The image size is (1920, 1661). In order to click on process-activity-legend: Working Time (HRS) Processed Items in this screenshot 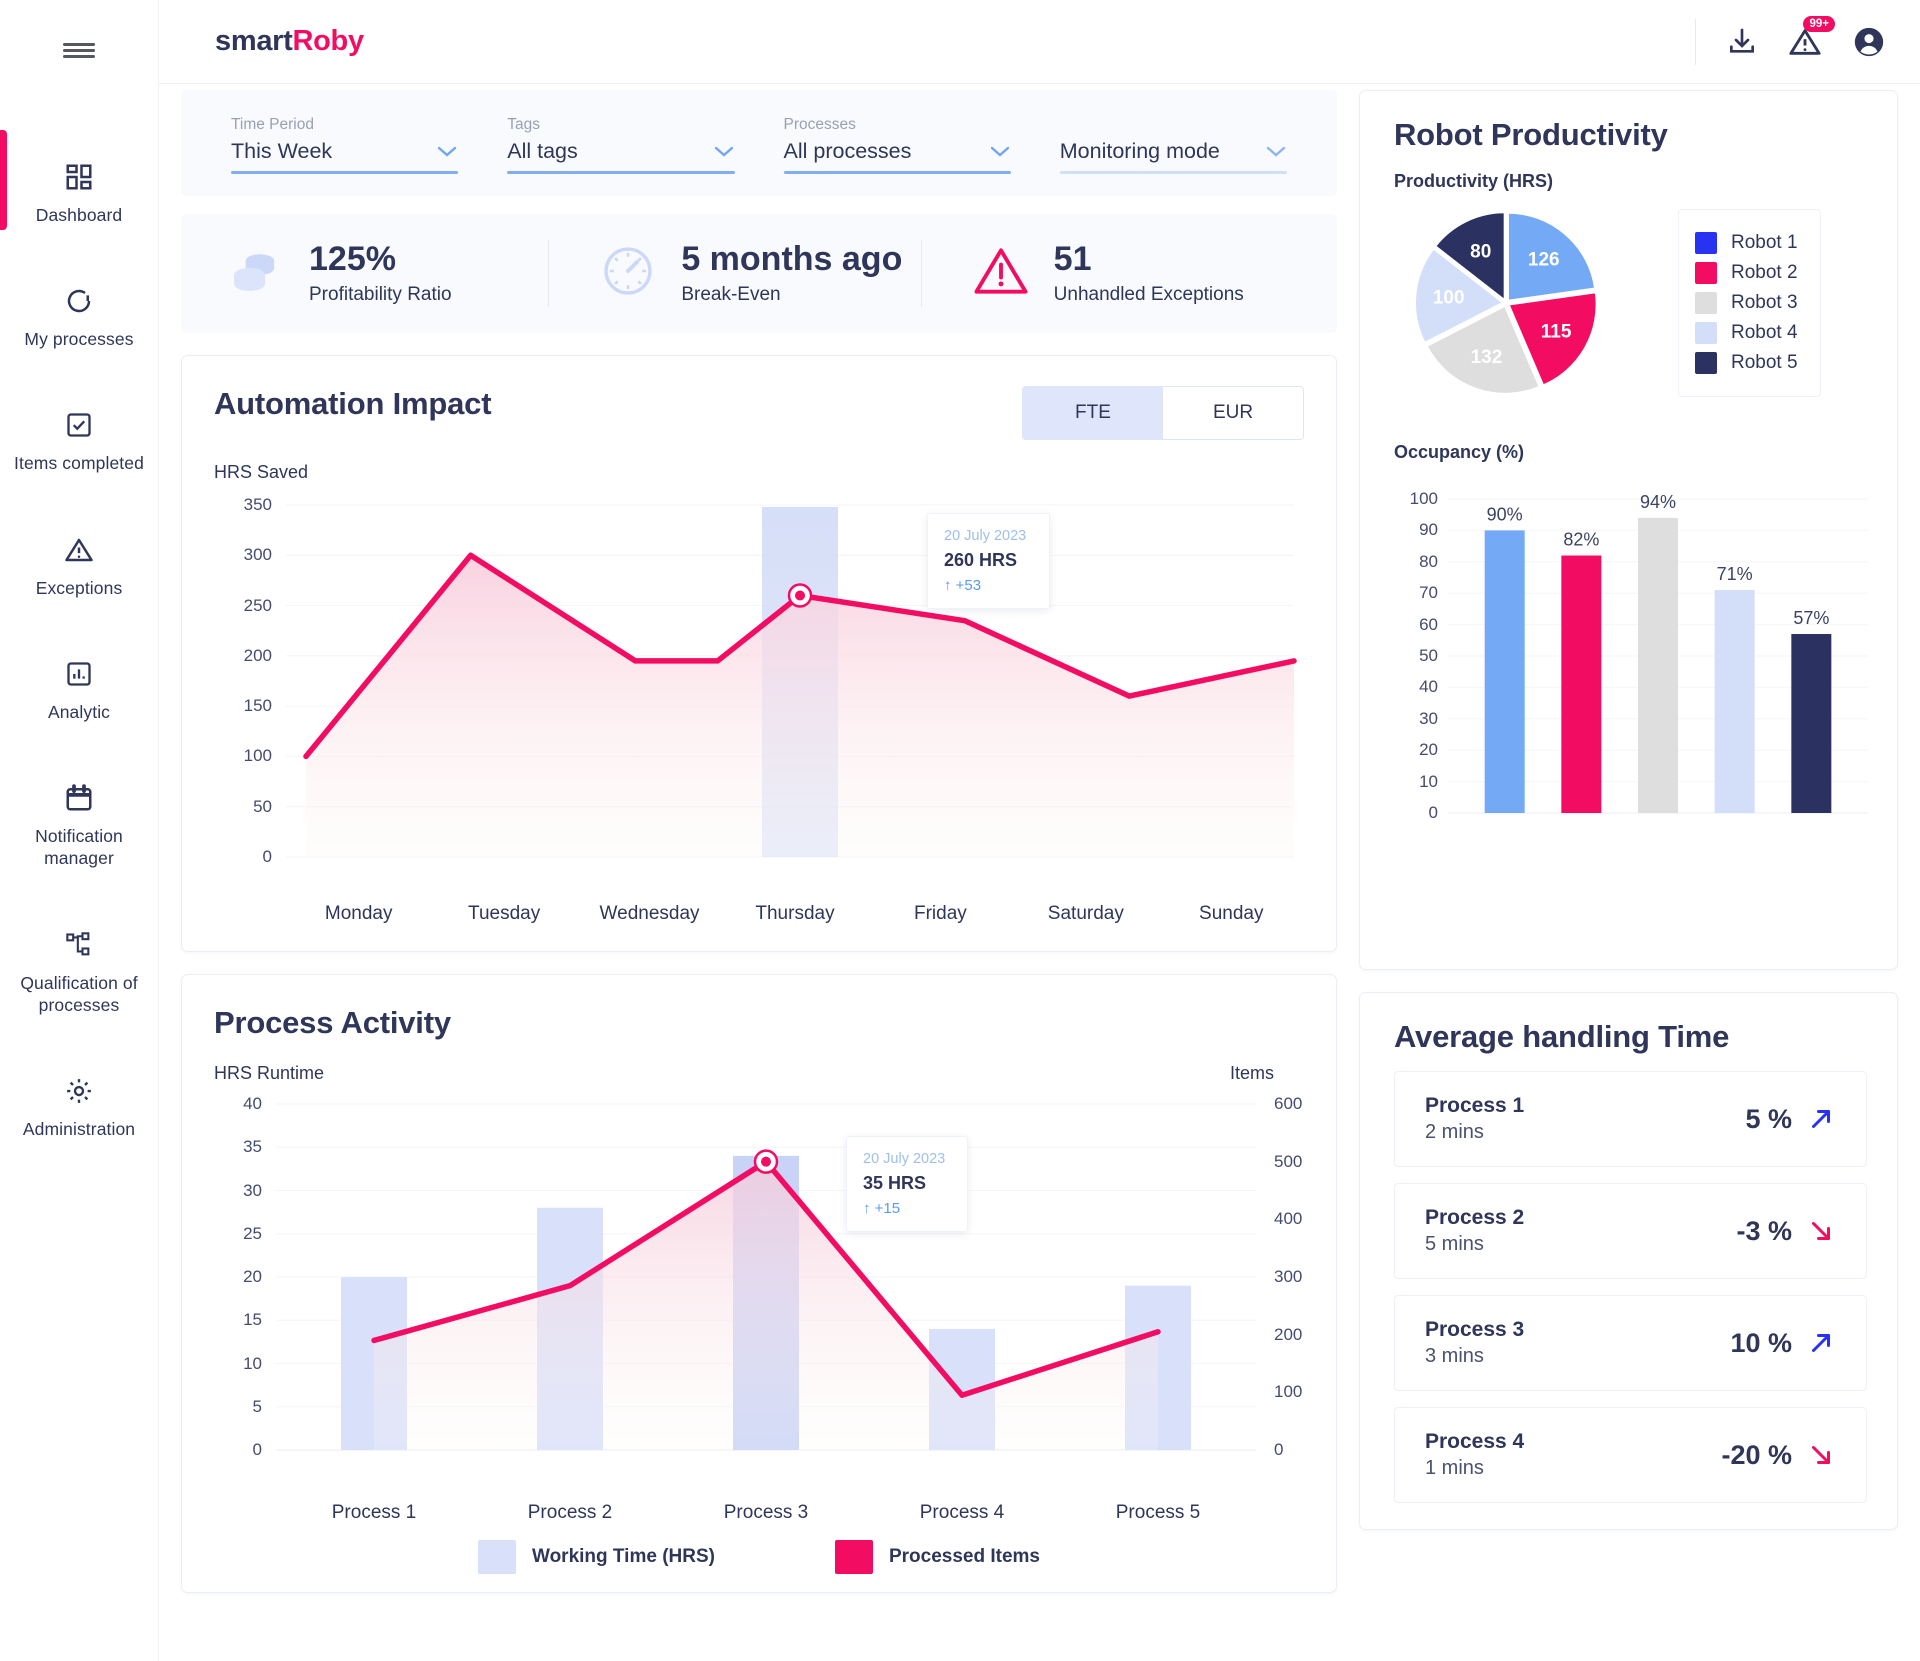, I will do `click(759, 1557)`.